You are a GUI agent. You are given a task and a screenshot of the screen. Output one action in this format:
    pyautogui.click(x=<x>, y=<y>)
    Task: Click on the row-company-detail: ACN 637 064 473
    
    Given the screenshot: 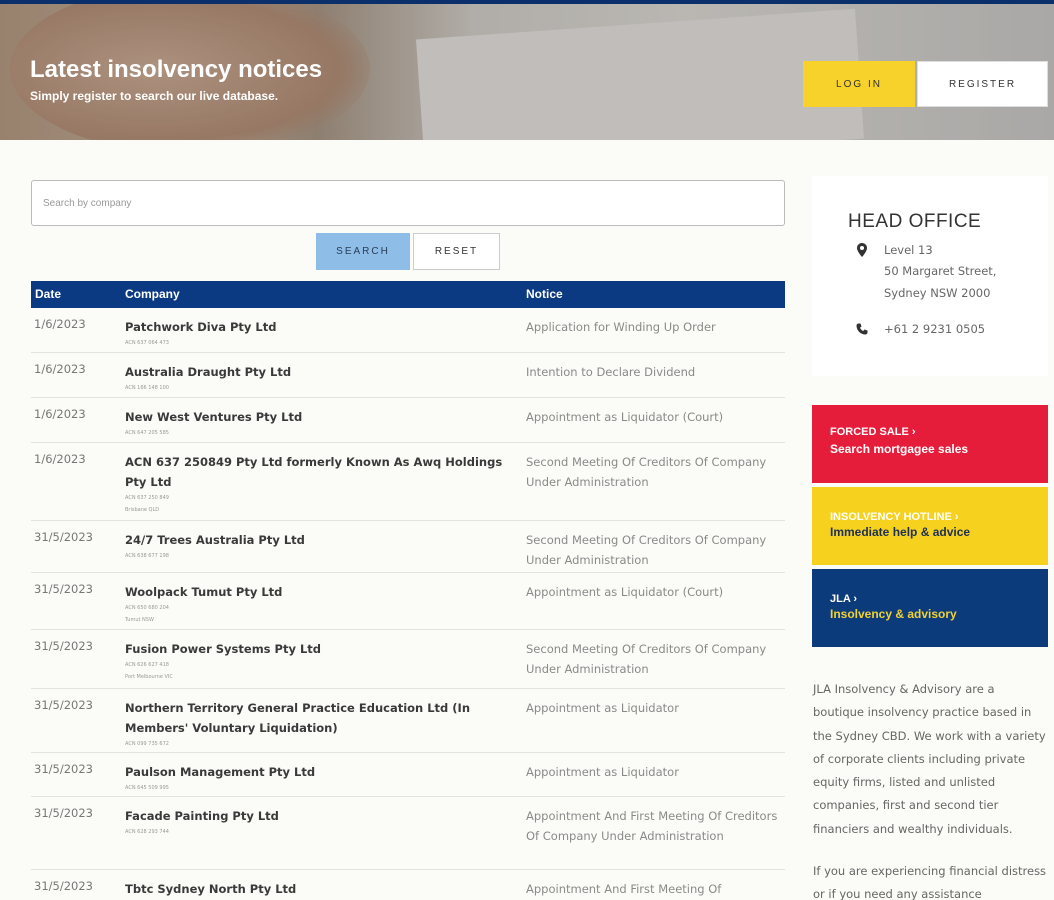 What is the action you would take?
    pyautogui.click(x=147, y=343)
    